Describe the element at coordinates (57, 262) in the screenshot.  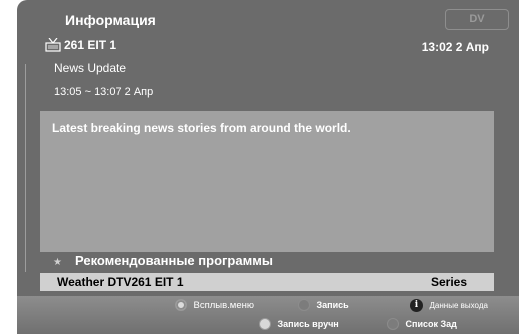
I see `star-icon: ★` at that location.